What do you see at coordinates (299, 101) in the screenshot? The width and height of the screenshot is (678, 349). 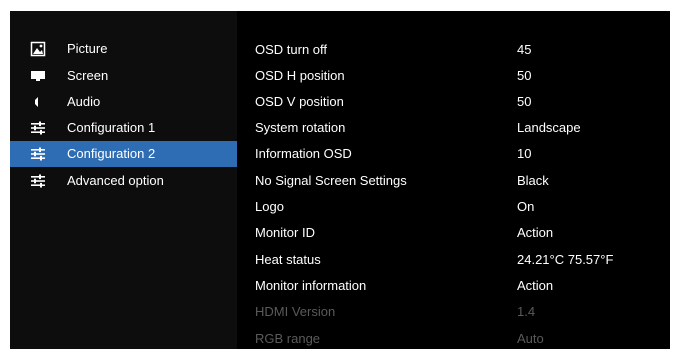 I see `setting-label: OSD V position` at bounding box center [299, 101].